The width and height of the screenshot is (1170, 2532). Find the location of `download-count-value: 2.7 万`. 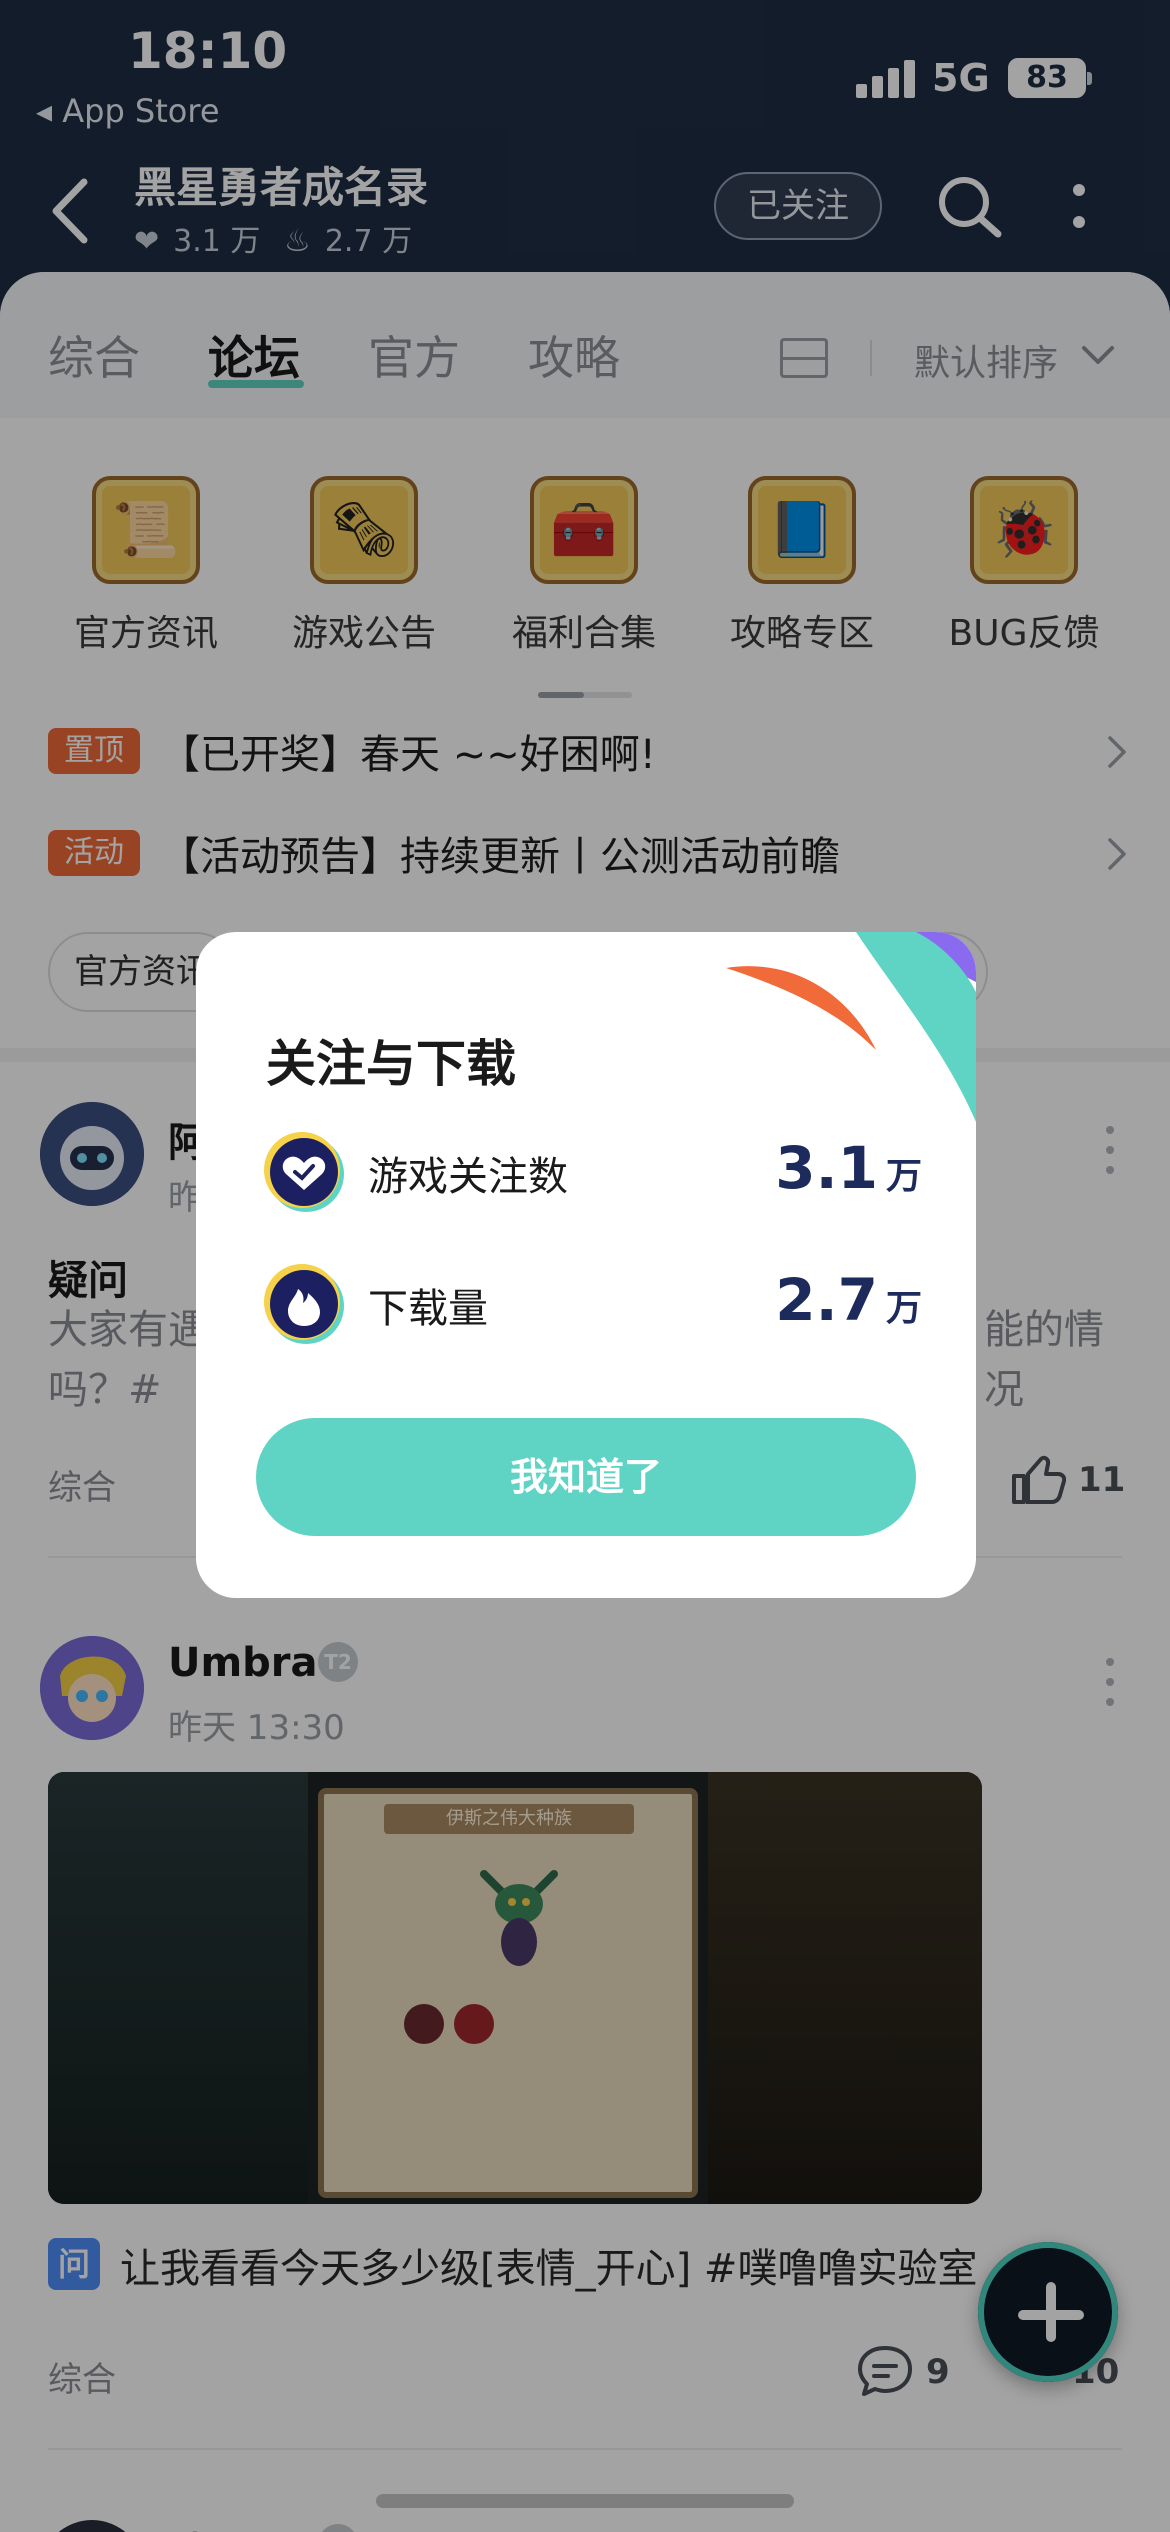

download-count-value: 2.7 万 is located at coordinates (848, 1300).